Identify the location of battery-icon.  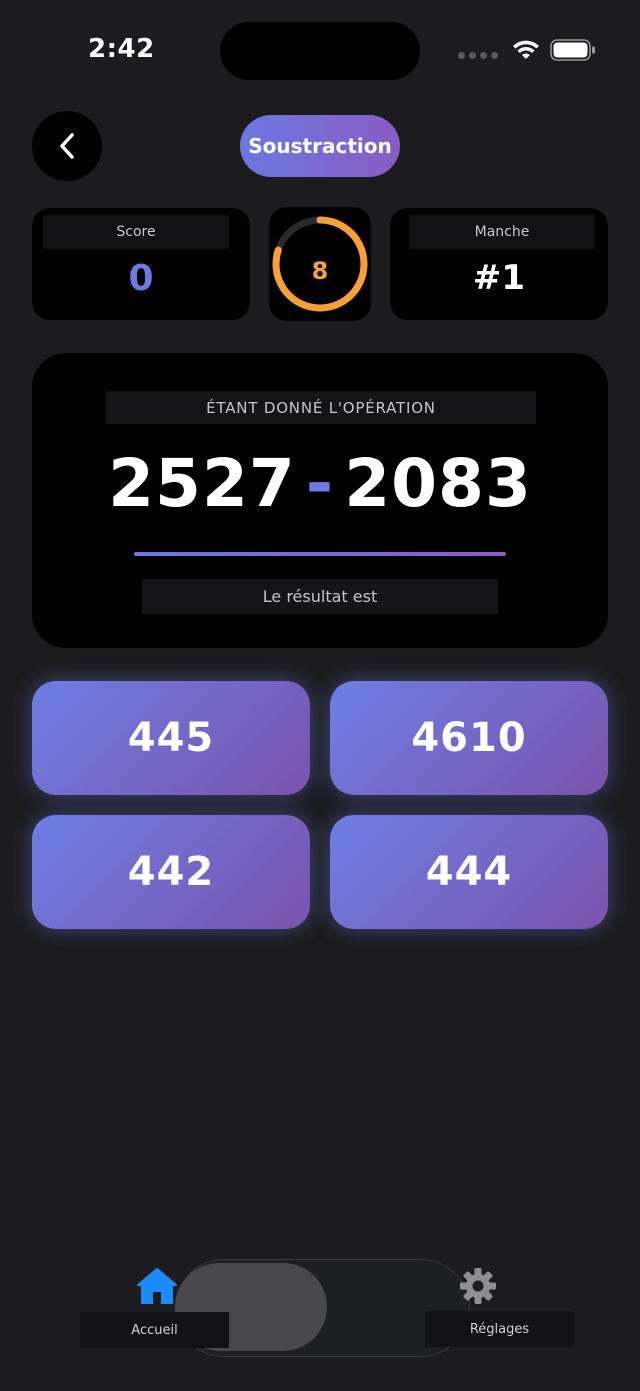
(572, 50).